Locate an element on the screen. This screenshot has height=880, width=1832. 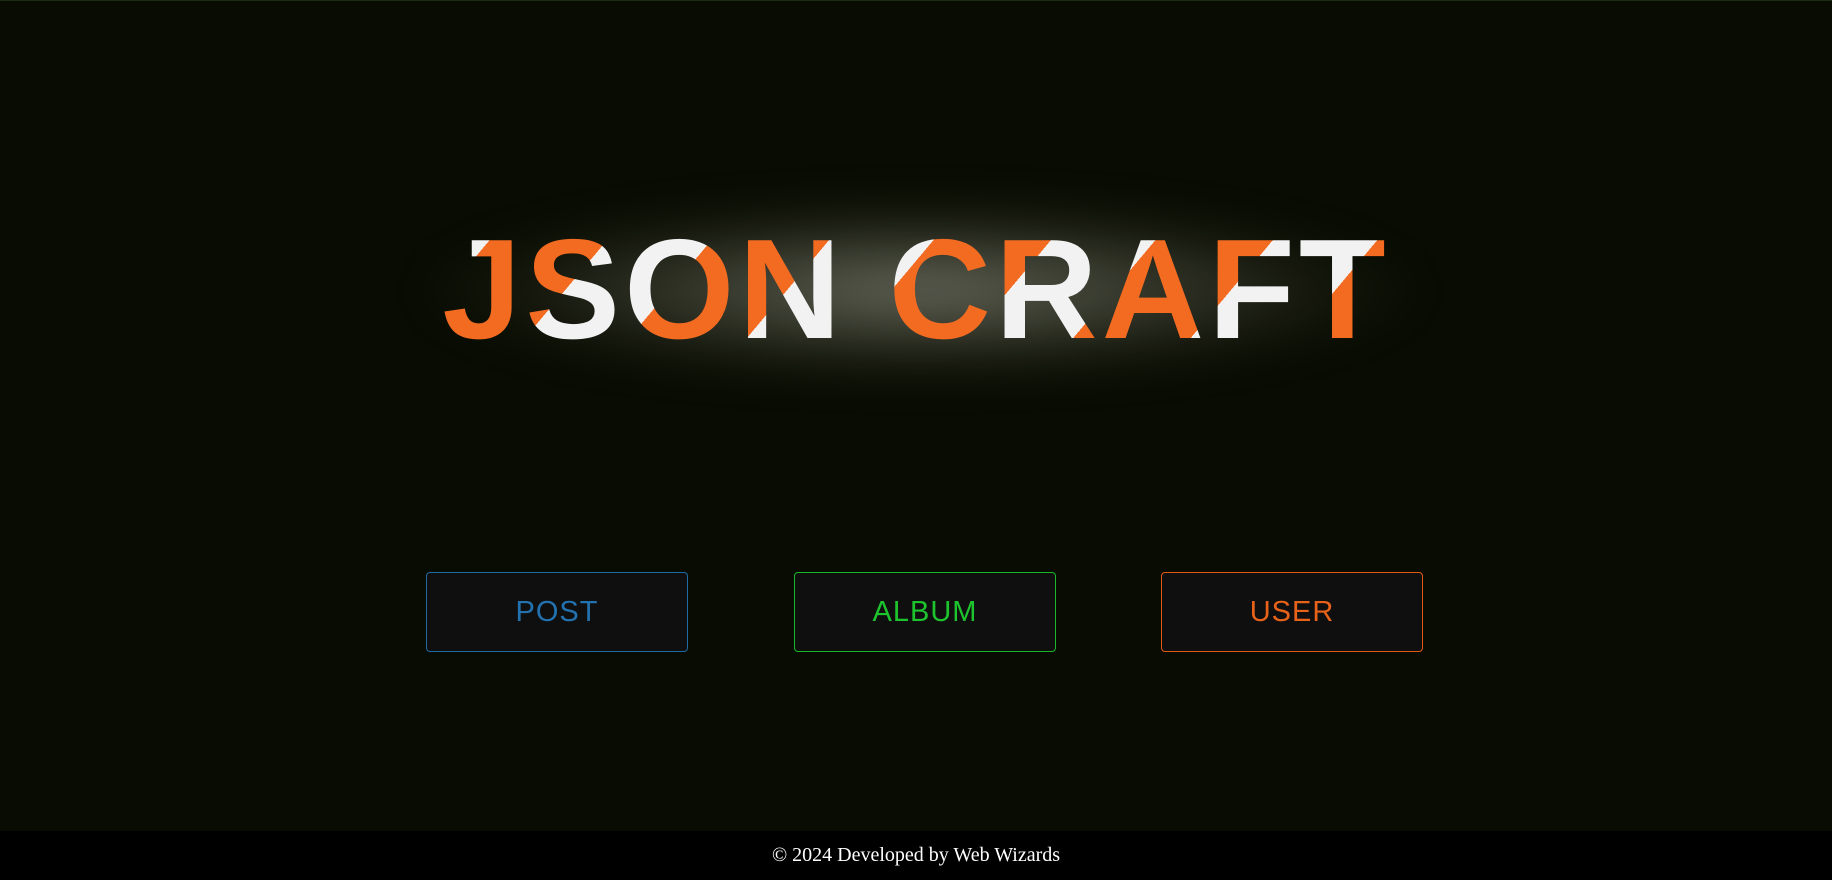
user-button: USER is located at coordinates (1292, 612).